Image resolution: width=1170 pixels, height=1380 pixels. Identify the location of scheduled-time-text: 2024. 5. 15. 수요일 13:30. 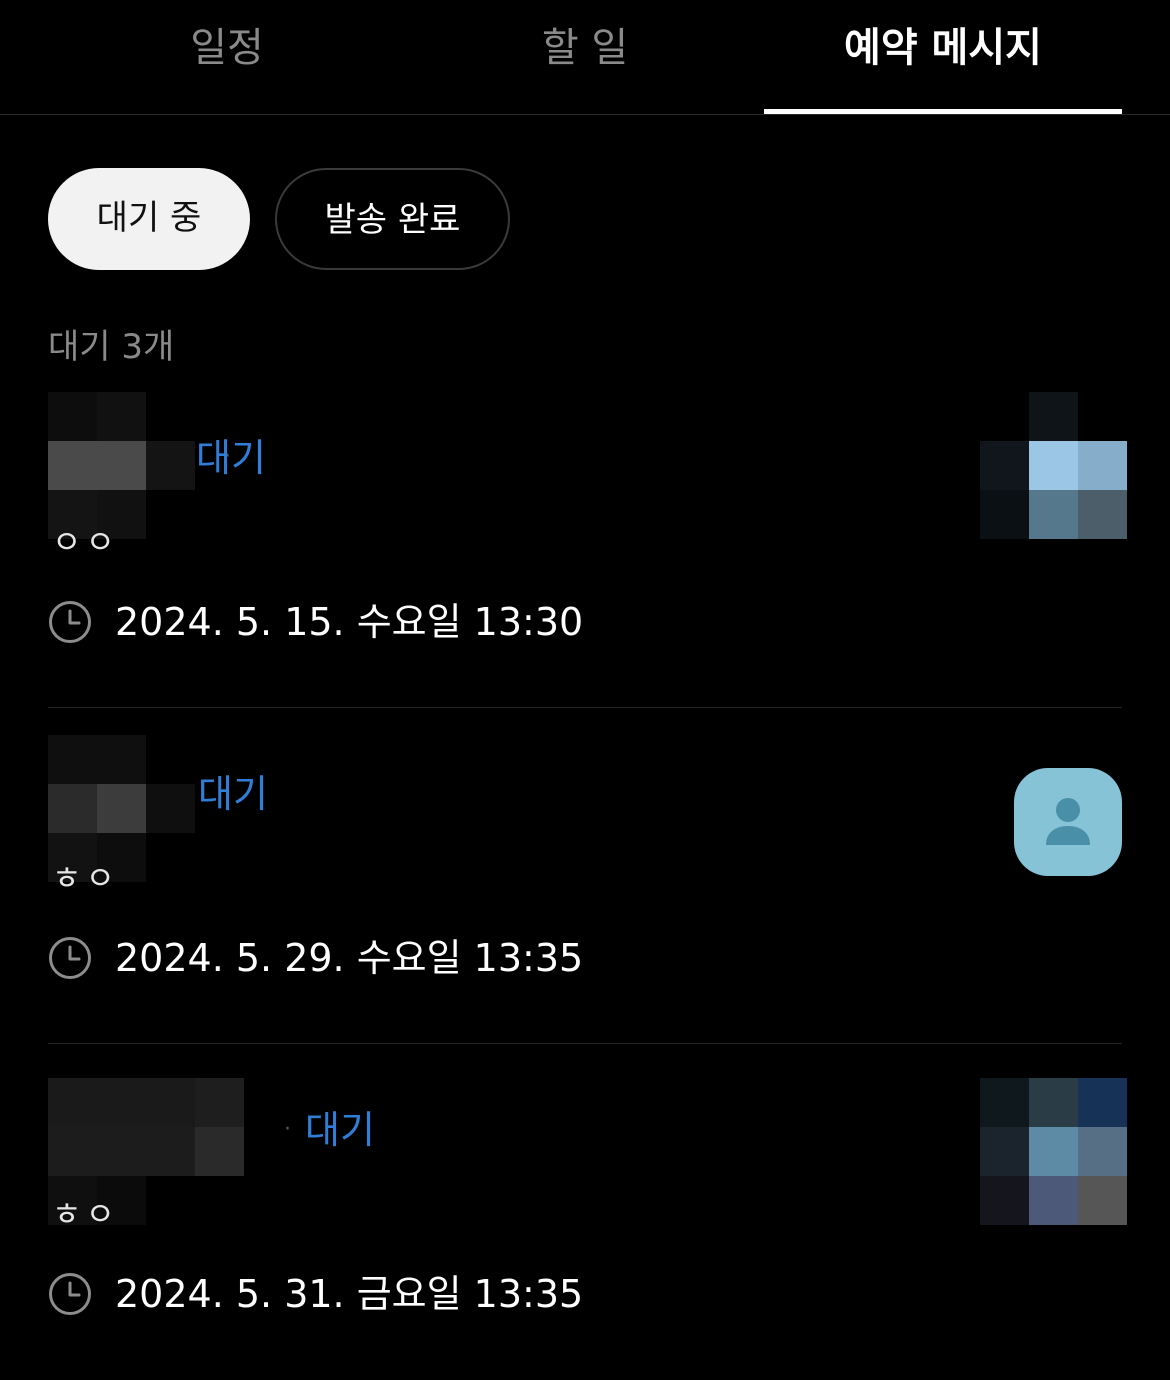
(349, 622).